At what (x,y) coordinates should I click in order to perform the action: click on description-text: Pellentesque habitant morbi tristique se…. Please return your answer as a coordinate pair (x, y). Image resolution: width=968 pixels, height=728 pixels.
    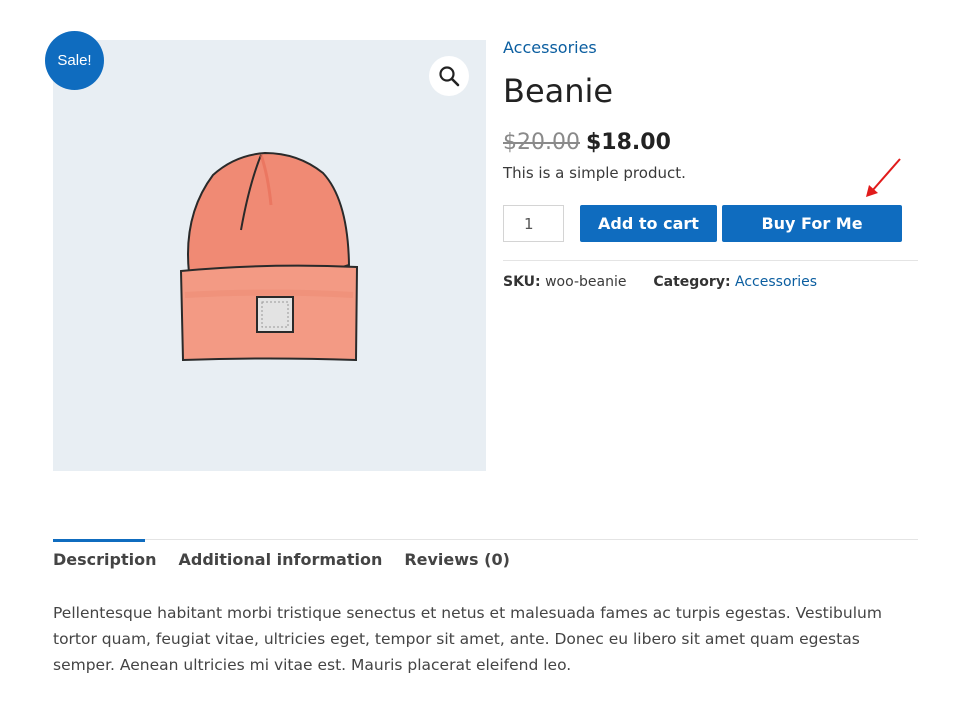
    Looking at the image, I should click on (467, 639).